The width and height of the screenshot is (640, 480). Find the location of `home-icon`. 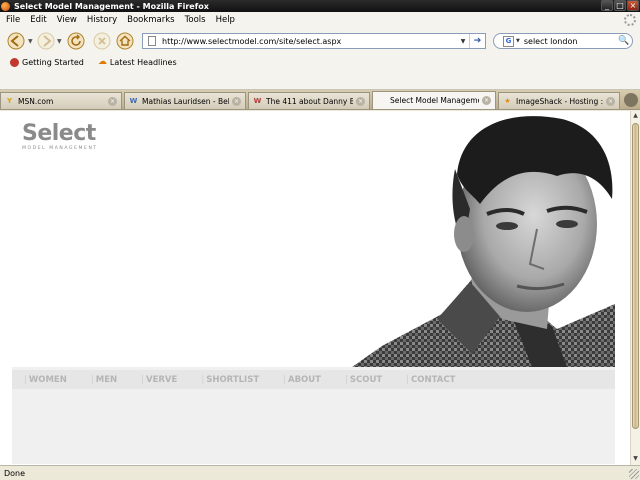

home-icon is located at coordinates (125, 41).